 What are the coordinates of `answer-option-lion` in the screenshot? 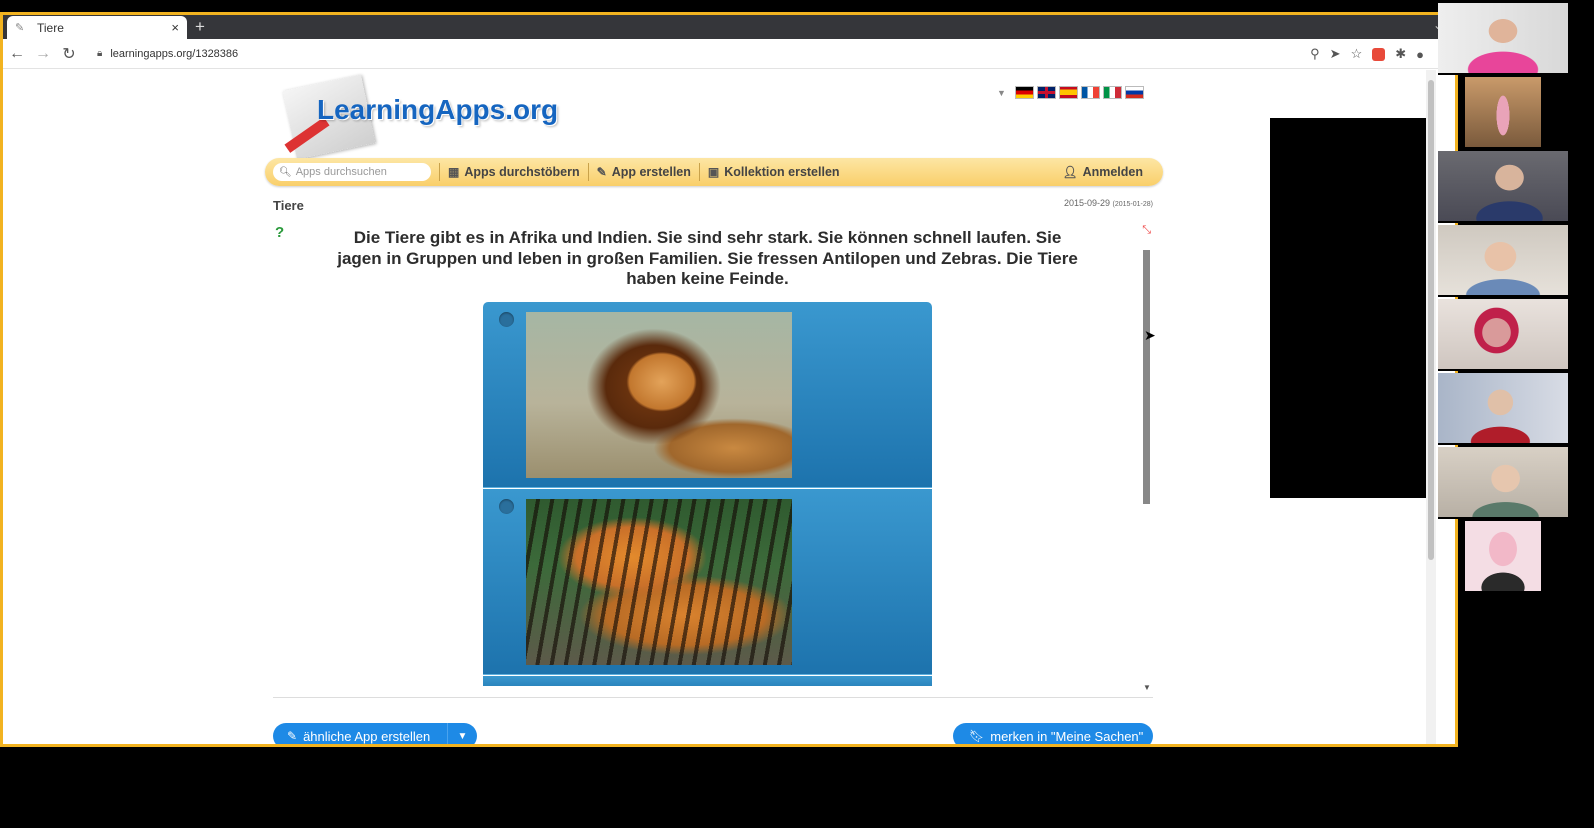 It's located at (707, 395).